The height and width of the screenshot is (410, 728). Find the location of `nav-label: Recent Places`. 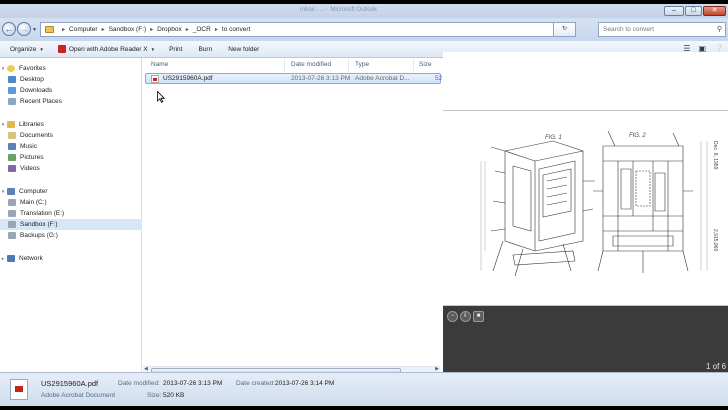

nav-label: Recent Places is located at coordinates (41, 101).